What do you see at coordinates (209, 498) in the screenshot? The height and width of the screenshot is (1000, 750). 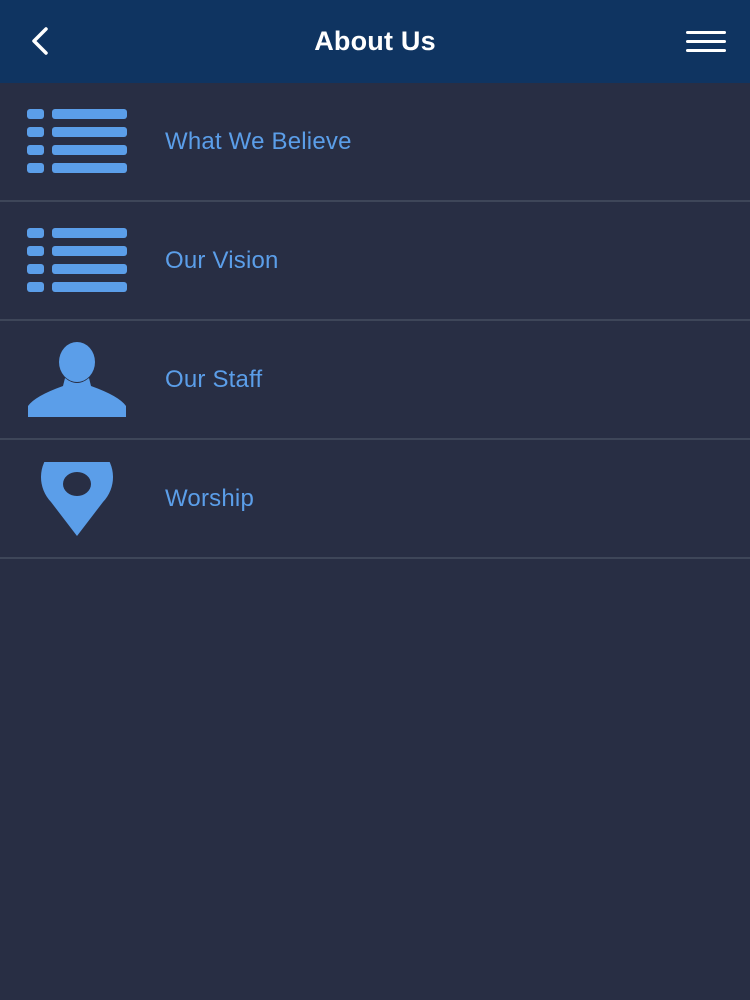 I see `menu-item-label: Worship` at bounding box center [209, 498].